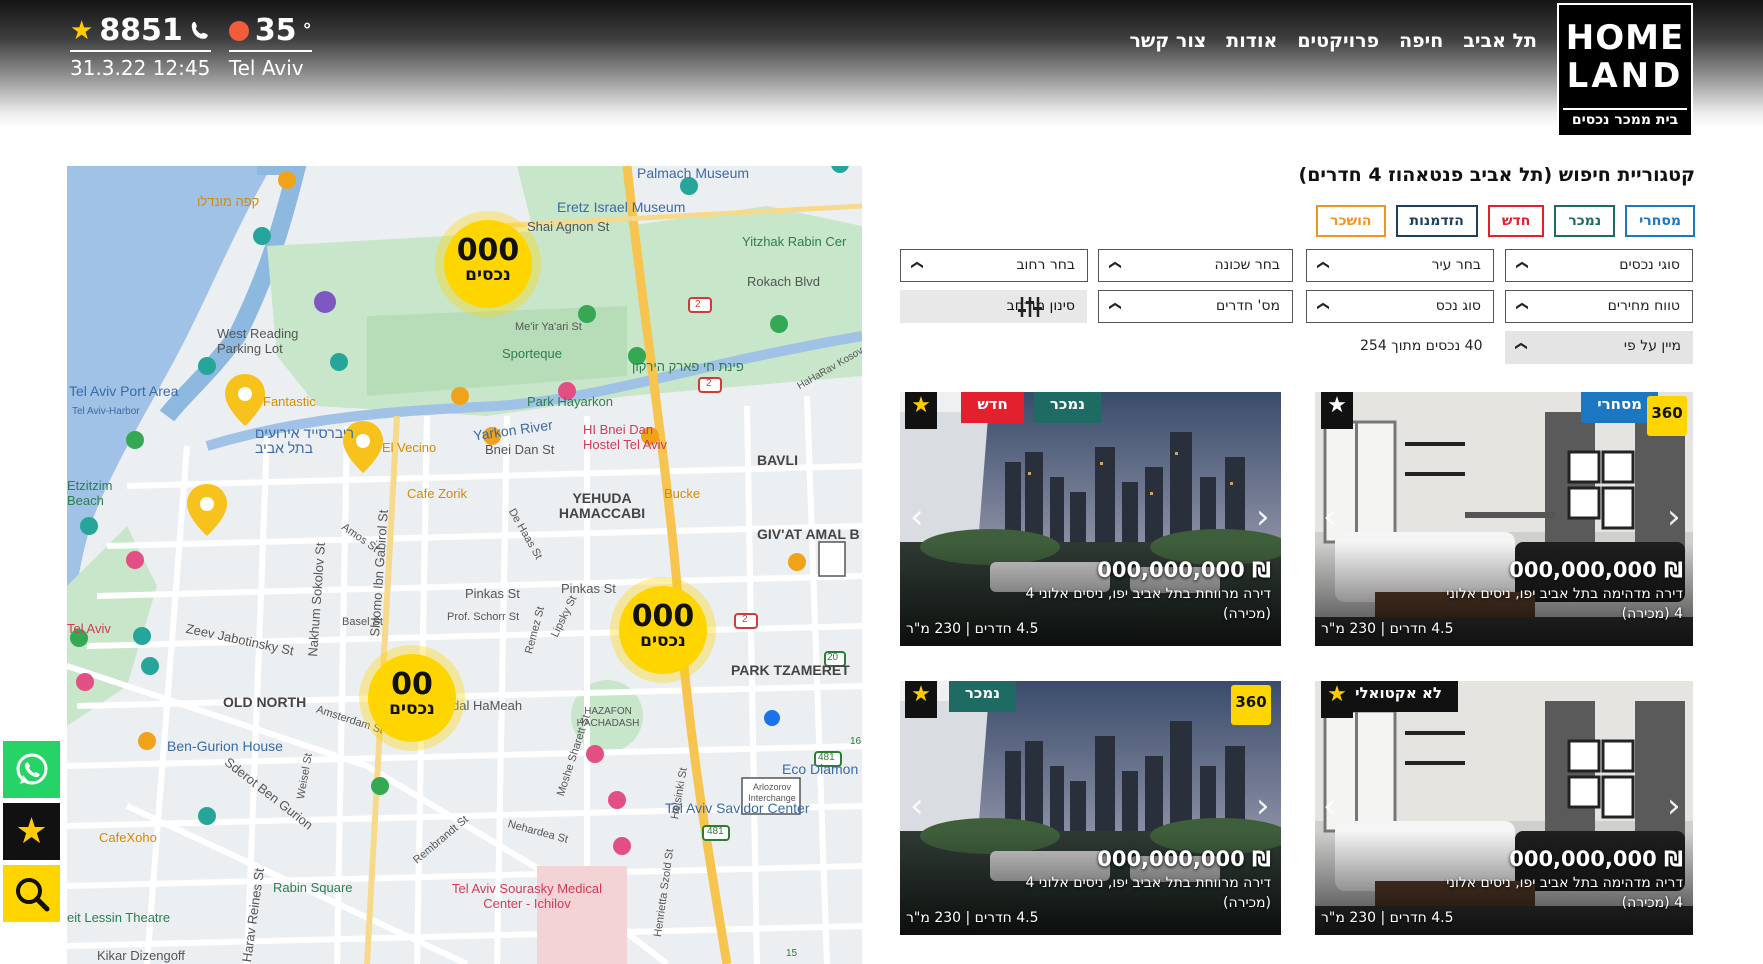 Image resolution: width=1763 pixels, height=964 pixels. Describe the element at coordinates (1195, 265) in the screenshot. I see `neighborhood-select: בחר שכונה ❯` at that location.